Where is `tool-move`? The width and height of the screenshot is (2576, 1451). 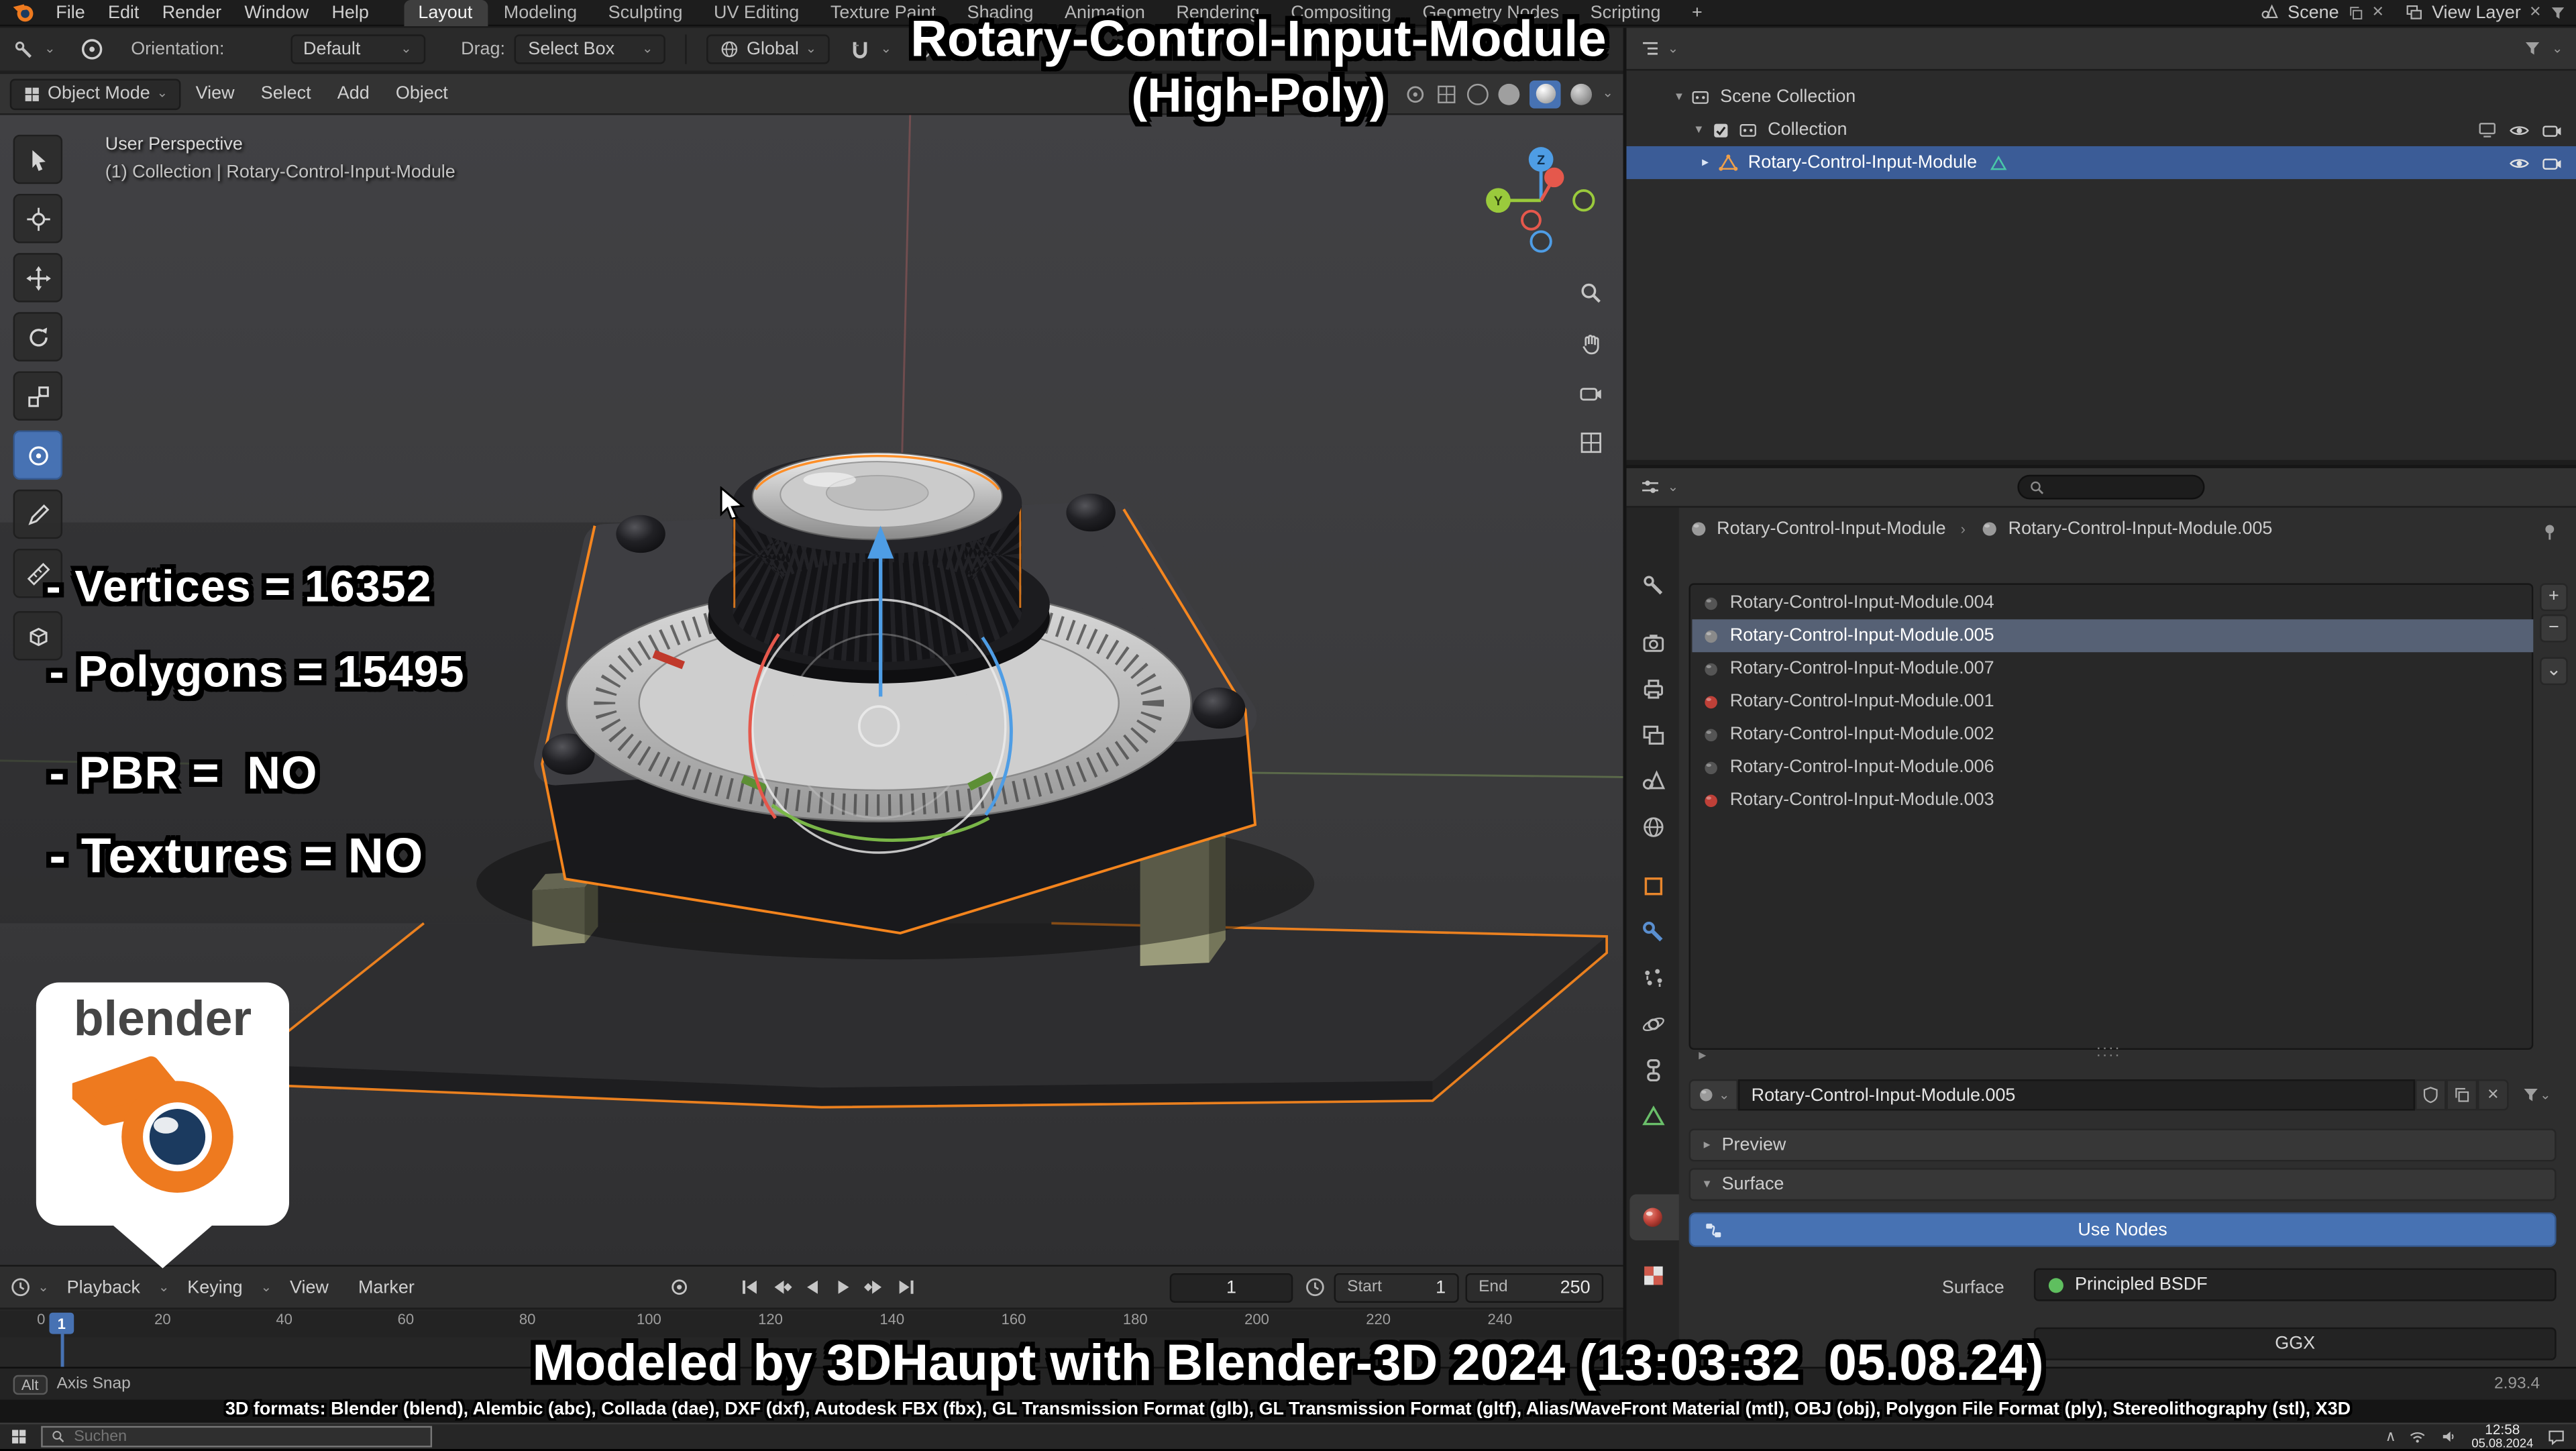 tool-move is located at coordinates (38, 278).